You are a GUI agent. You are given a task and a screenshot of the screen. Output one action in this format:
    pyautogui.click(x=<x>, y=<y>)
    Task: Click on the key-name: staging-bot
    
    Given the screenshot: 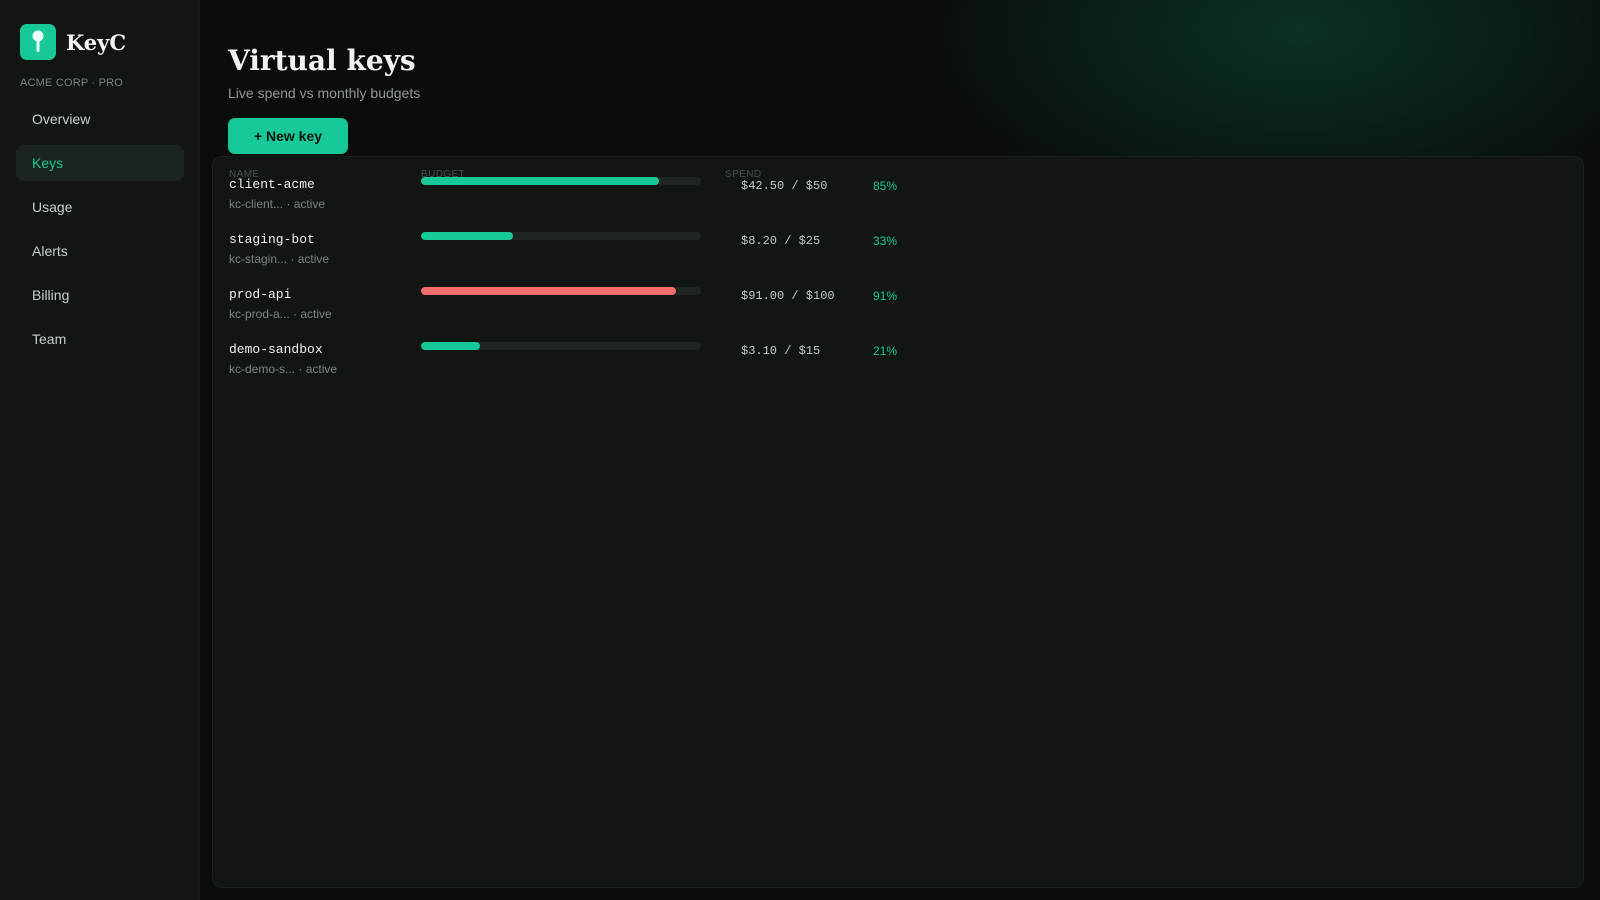 What is the action you would take?
    pyautogui.click(x=272, y=239)
    